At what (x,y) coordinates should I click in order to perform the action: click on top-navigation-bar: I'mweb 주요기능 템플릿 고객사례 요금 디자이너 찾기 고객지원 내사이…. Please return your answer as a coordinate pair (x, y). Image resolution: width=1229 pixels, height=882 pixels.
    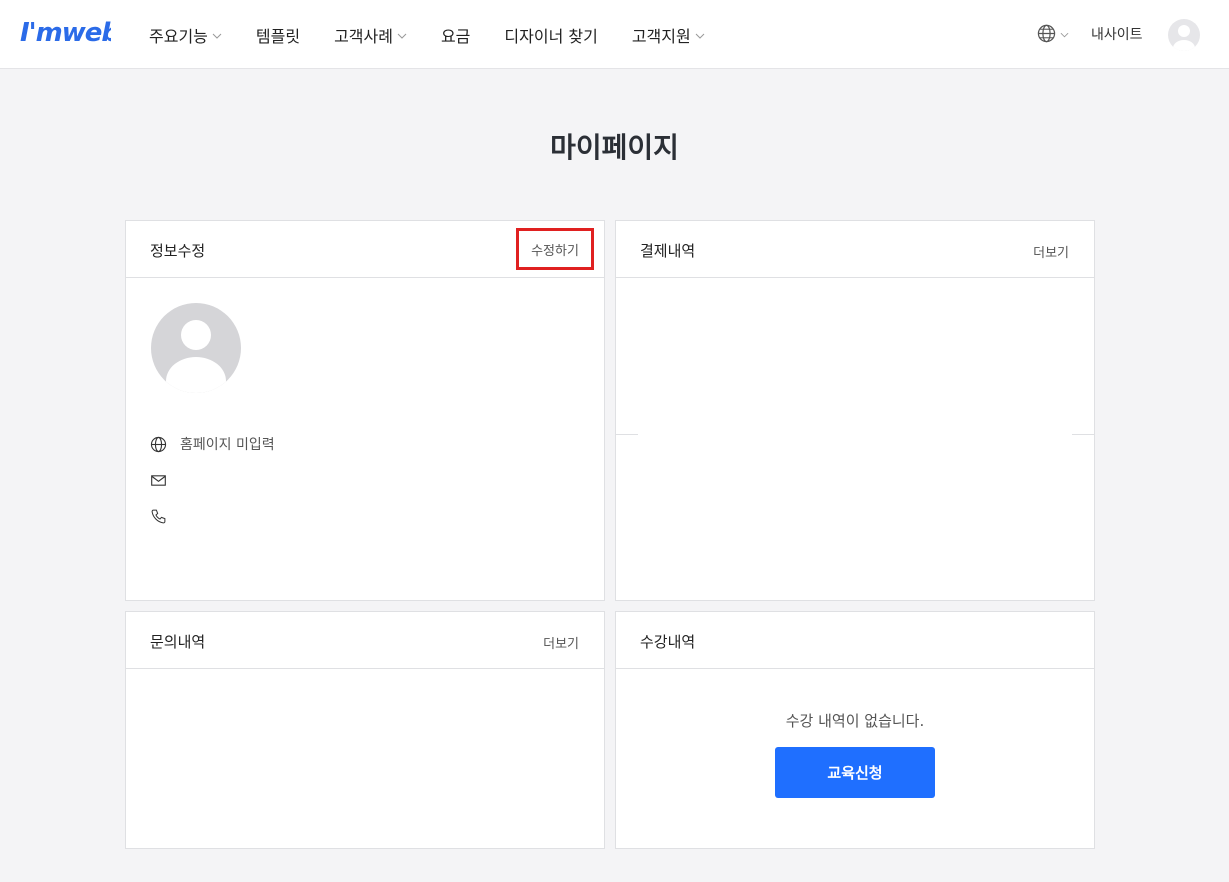
    Looking at the image, I should click on (614, 34).